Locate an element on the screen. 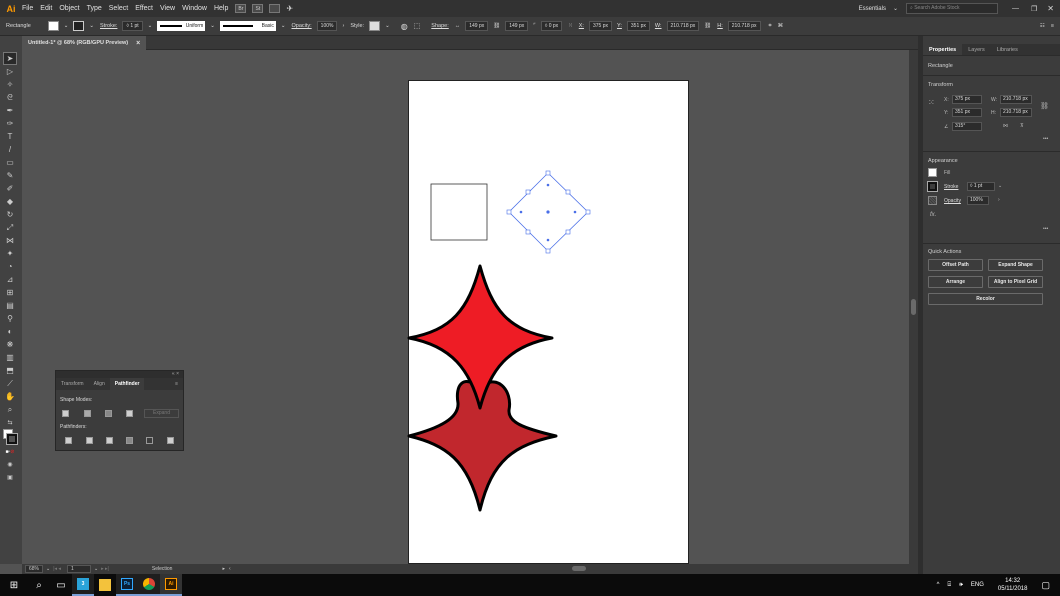 The height and width of the screenshot is (596, 1060). transform-y-field: 351 px is located at coordinates (967, 112).